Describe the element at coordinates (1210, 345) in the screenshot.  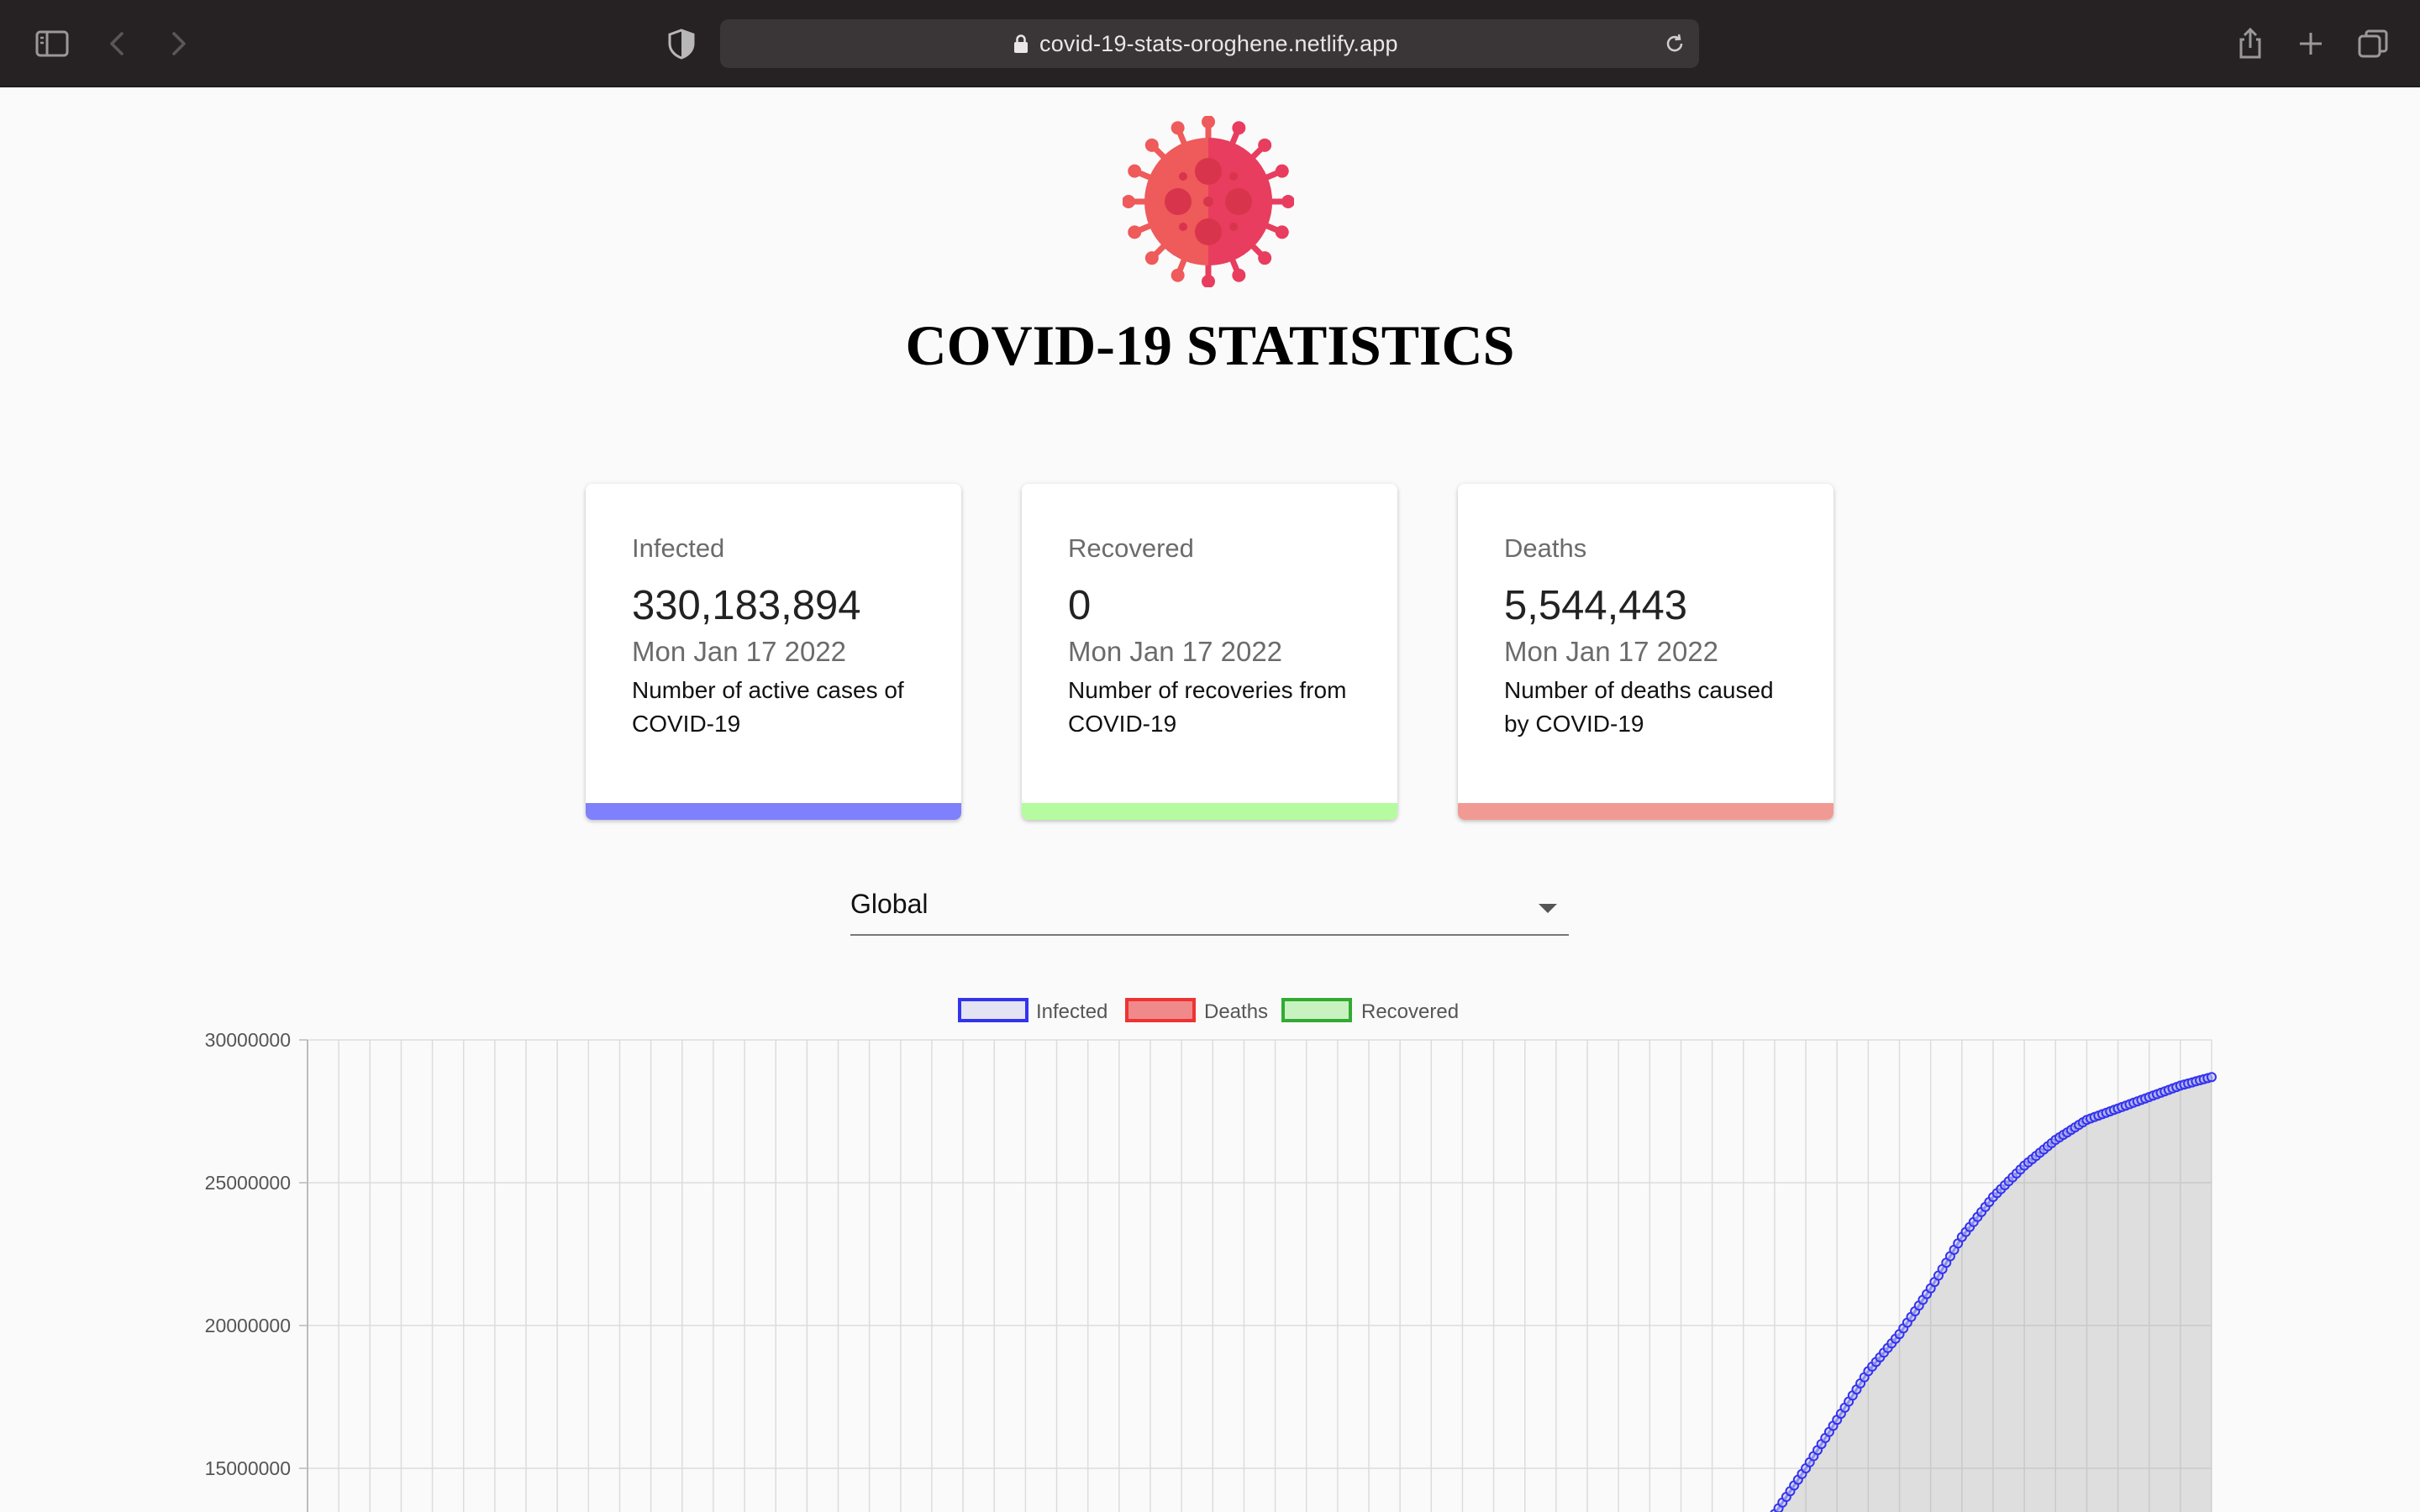
I see `page-title: COVID-19 STATISTICS` at that location.